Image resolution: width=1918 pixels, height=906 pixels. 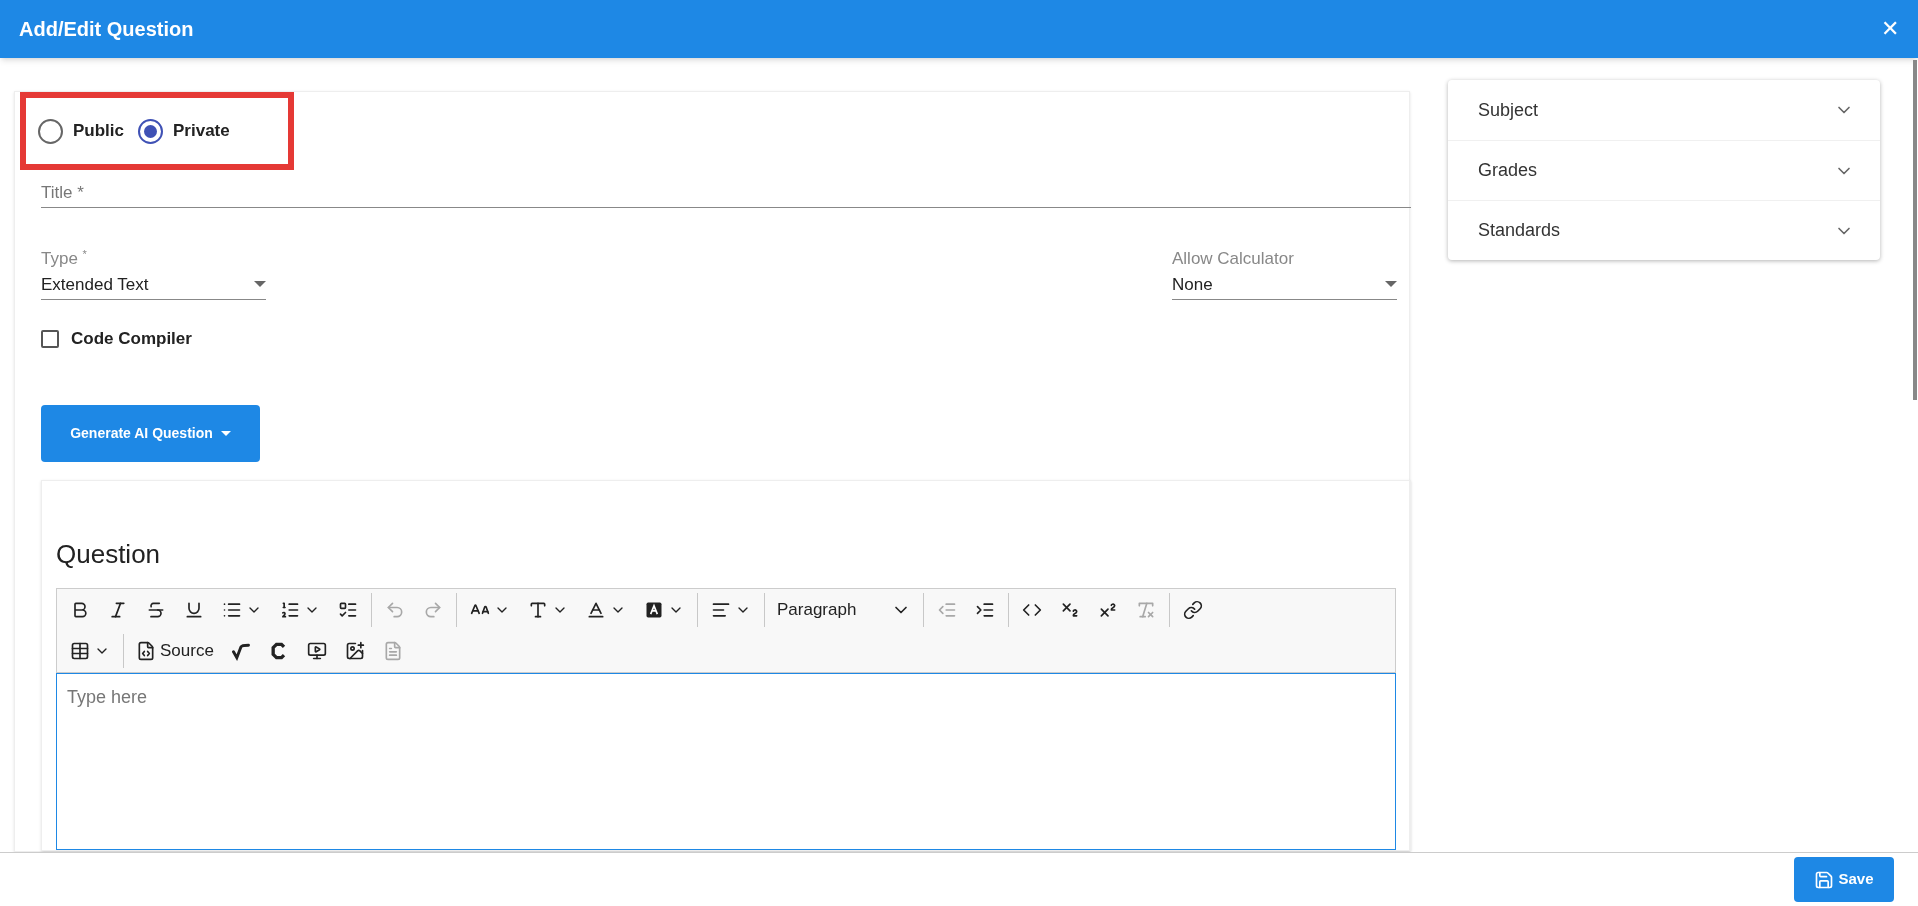 I want to click on redo-icon, so click(x=433, y=609).